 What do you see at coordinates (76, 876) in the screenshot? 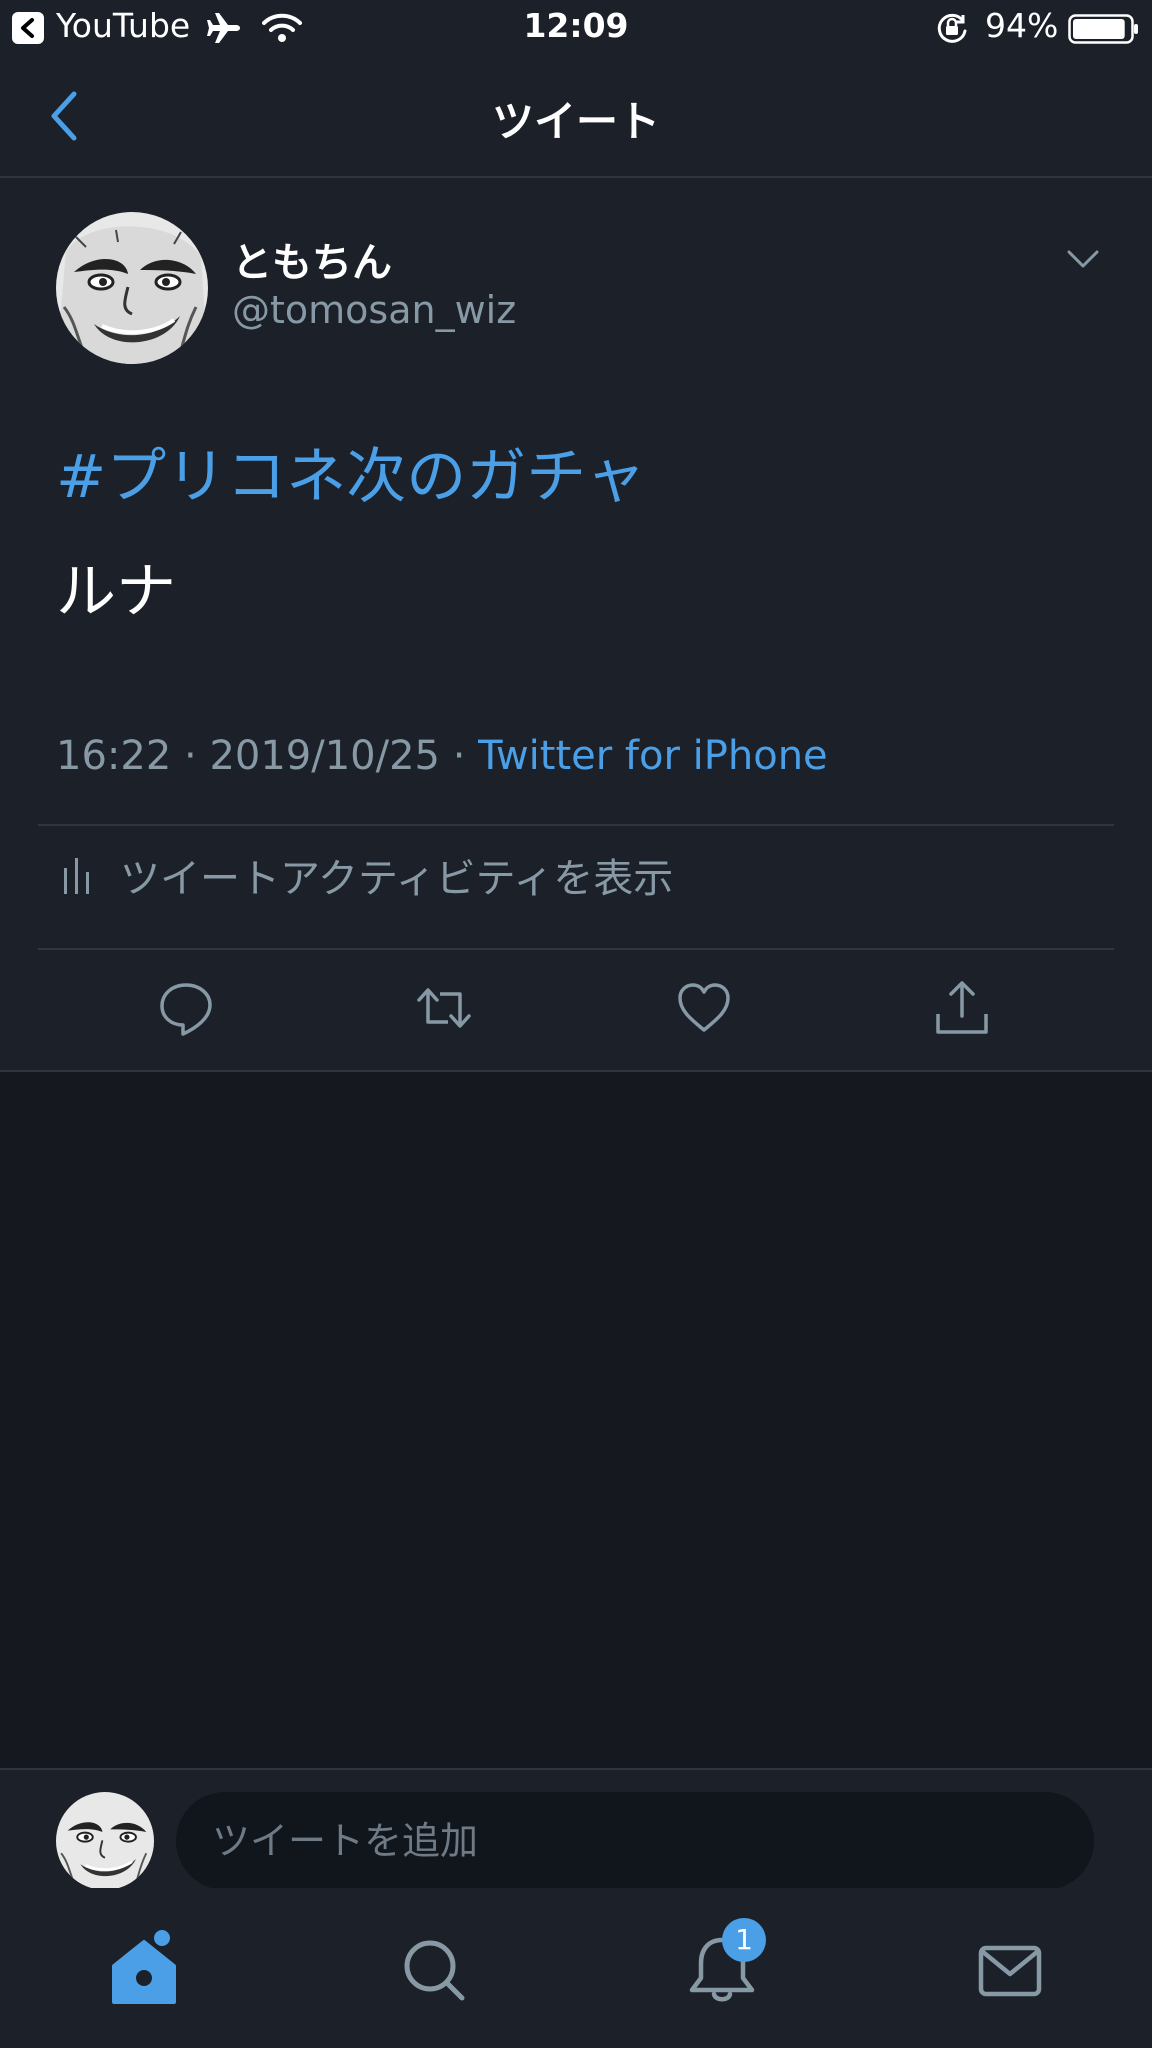
I see `bar-chart-icon` at bounding box center [76, 876].